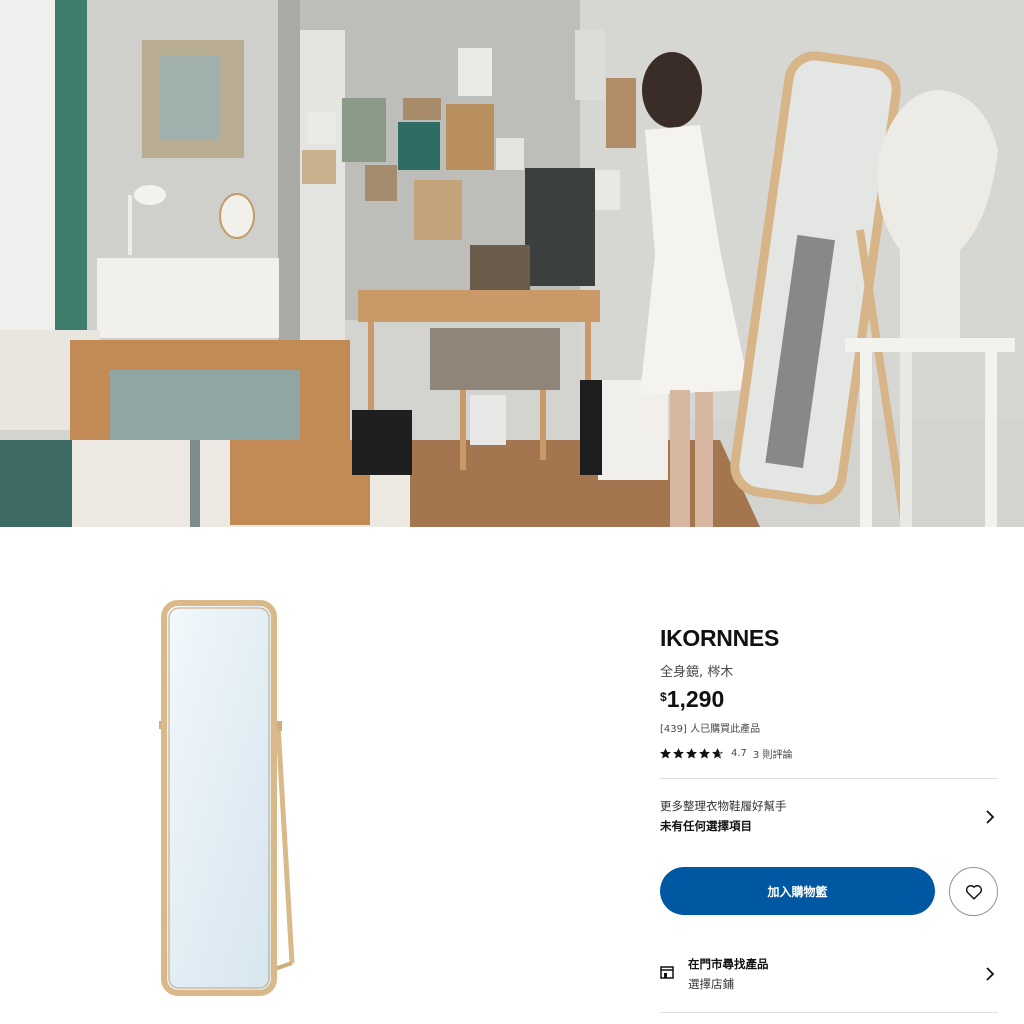 Image resolution: width=1024 pixels, height=1024 pixels. What do you see at coordinates (720, 638) in the screenshot?
I see `product-name: IKORNNES` at bounding box center [720, 638].